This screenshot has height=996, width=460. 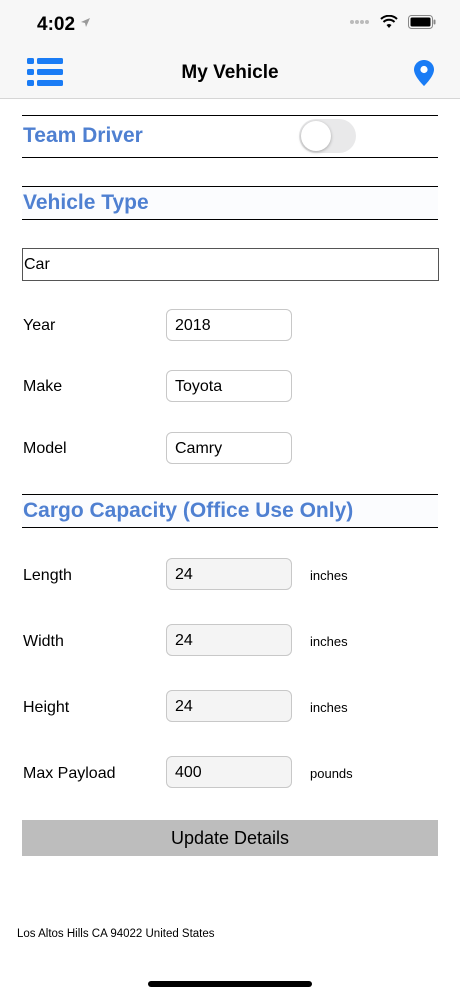 What do you see at coordinates (56, 24) in the screenshot?
I see `status-time: 4:02` at bounding box center [56, 24].